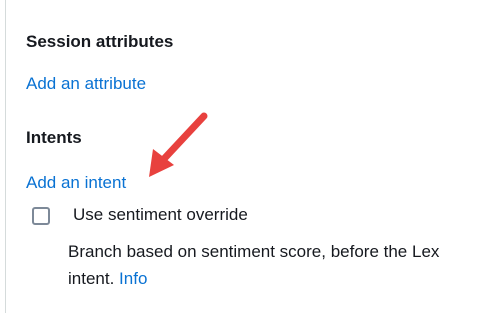 This screenshot has width=488, height=313. What do you see at coordinates (183, 138) in the screenshot?
I see `arrow-shaft` at bounding box center [183, 138].